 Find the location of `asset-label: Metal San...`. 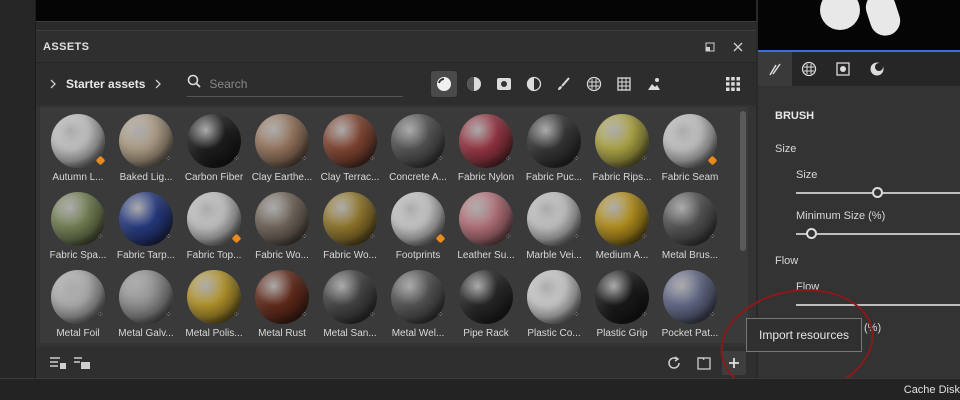

asset-label: Metal San... is located at coordinates (350, 333).